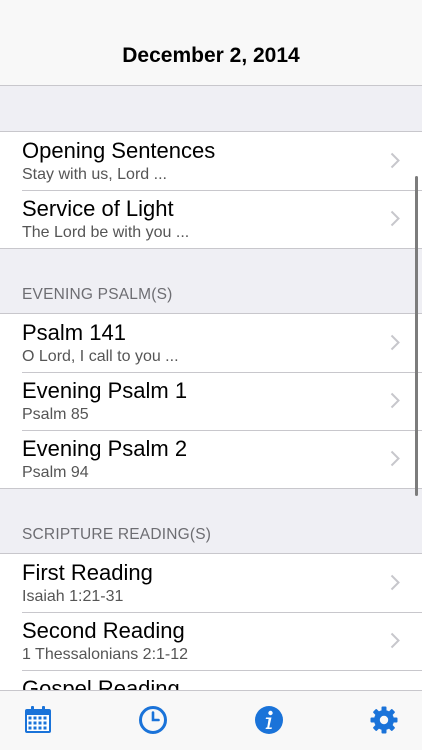  I want to click on info-icon, so click(269, 720).